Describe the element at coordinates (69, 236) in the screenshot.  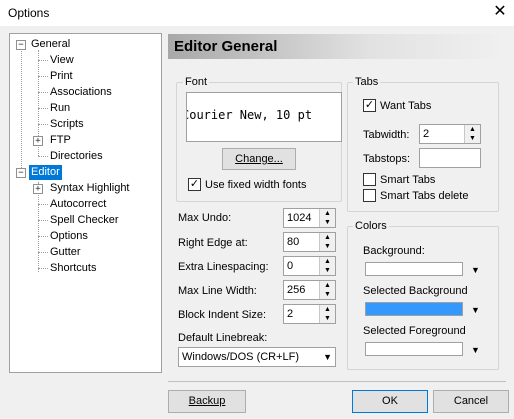
I see `tree-item-options: Options` at that location.